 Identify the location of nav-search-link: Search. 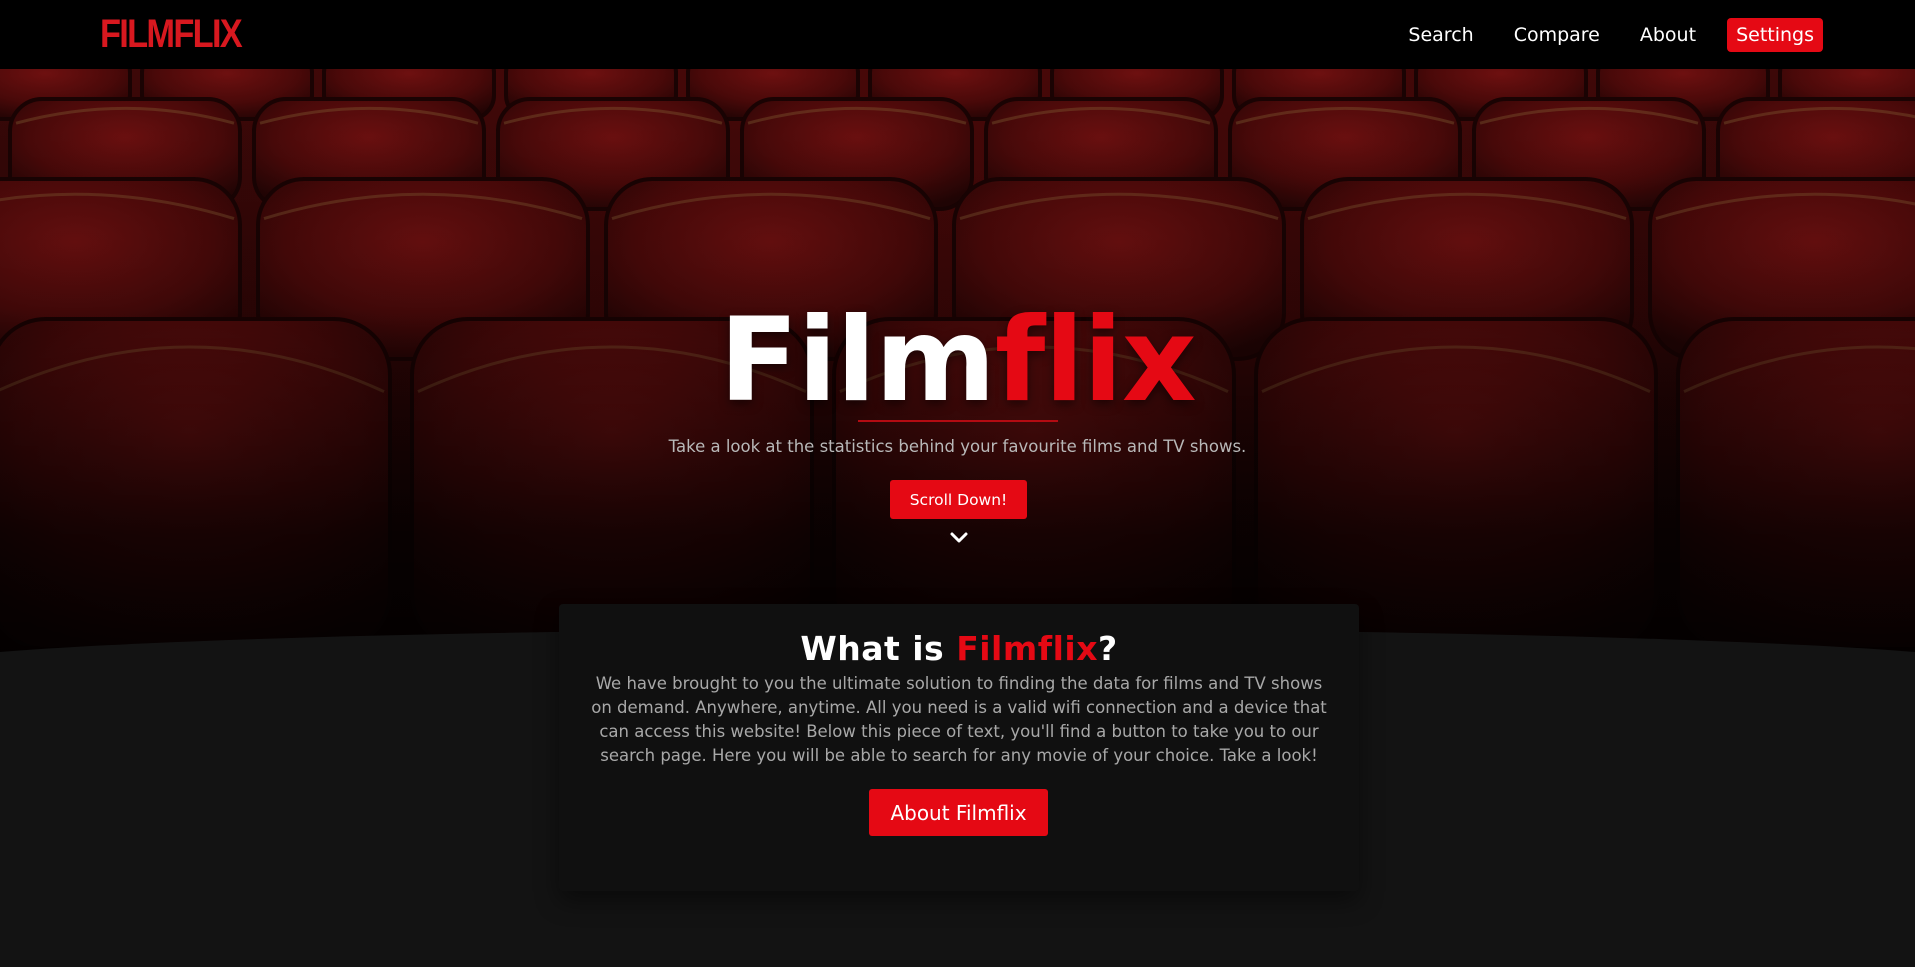
(1440, 35).